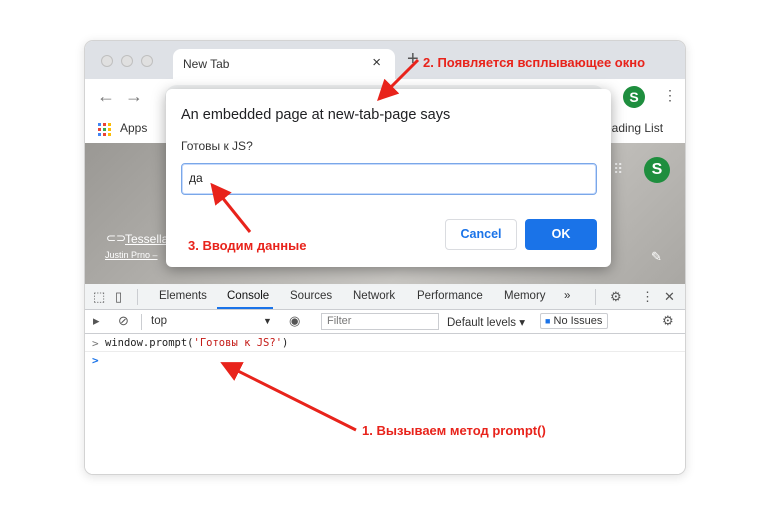 The image size is (768, 528). What do you see at coordinates (669, 297) in the screenshot?
I see `close-icon: ✕` at bounding box center [669, 297].